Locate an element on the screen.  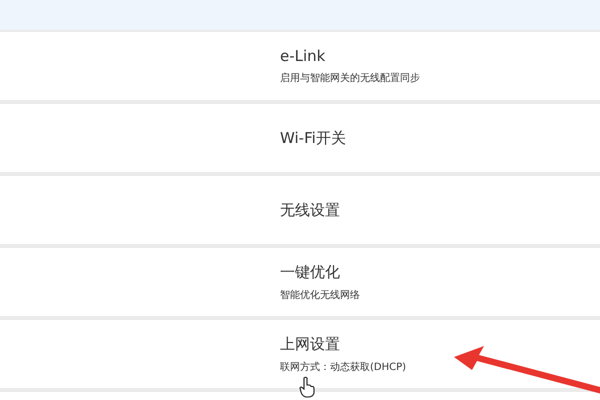
item-title: e-Link is located at coordinates (303, 56).